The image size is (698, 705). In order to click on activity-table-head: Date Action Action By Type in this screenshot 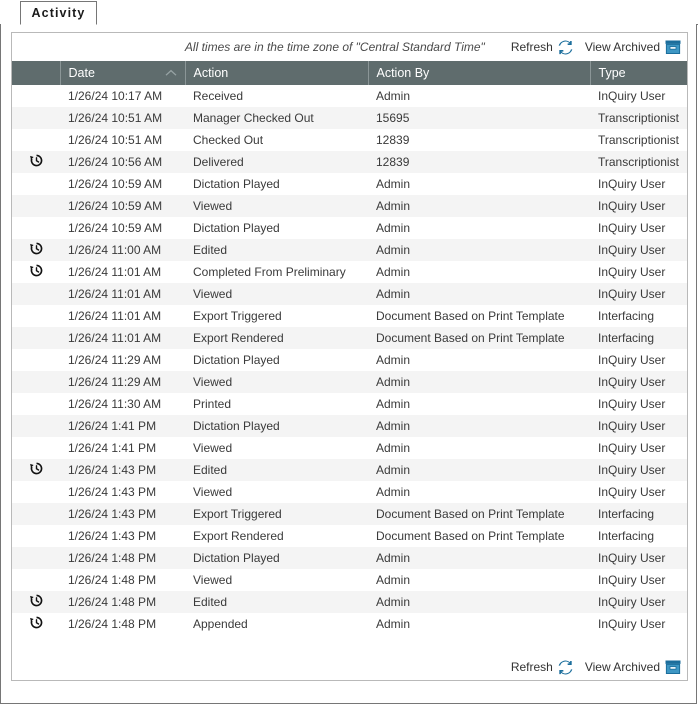, I will do `click(349, 73)`.